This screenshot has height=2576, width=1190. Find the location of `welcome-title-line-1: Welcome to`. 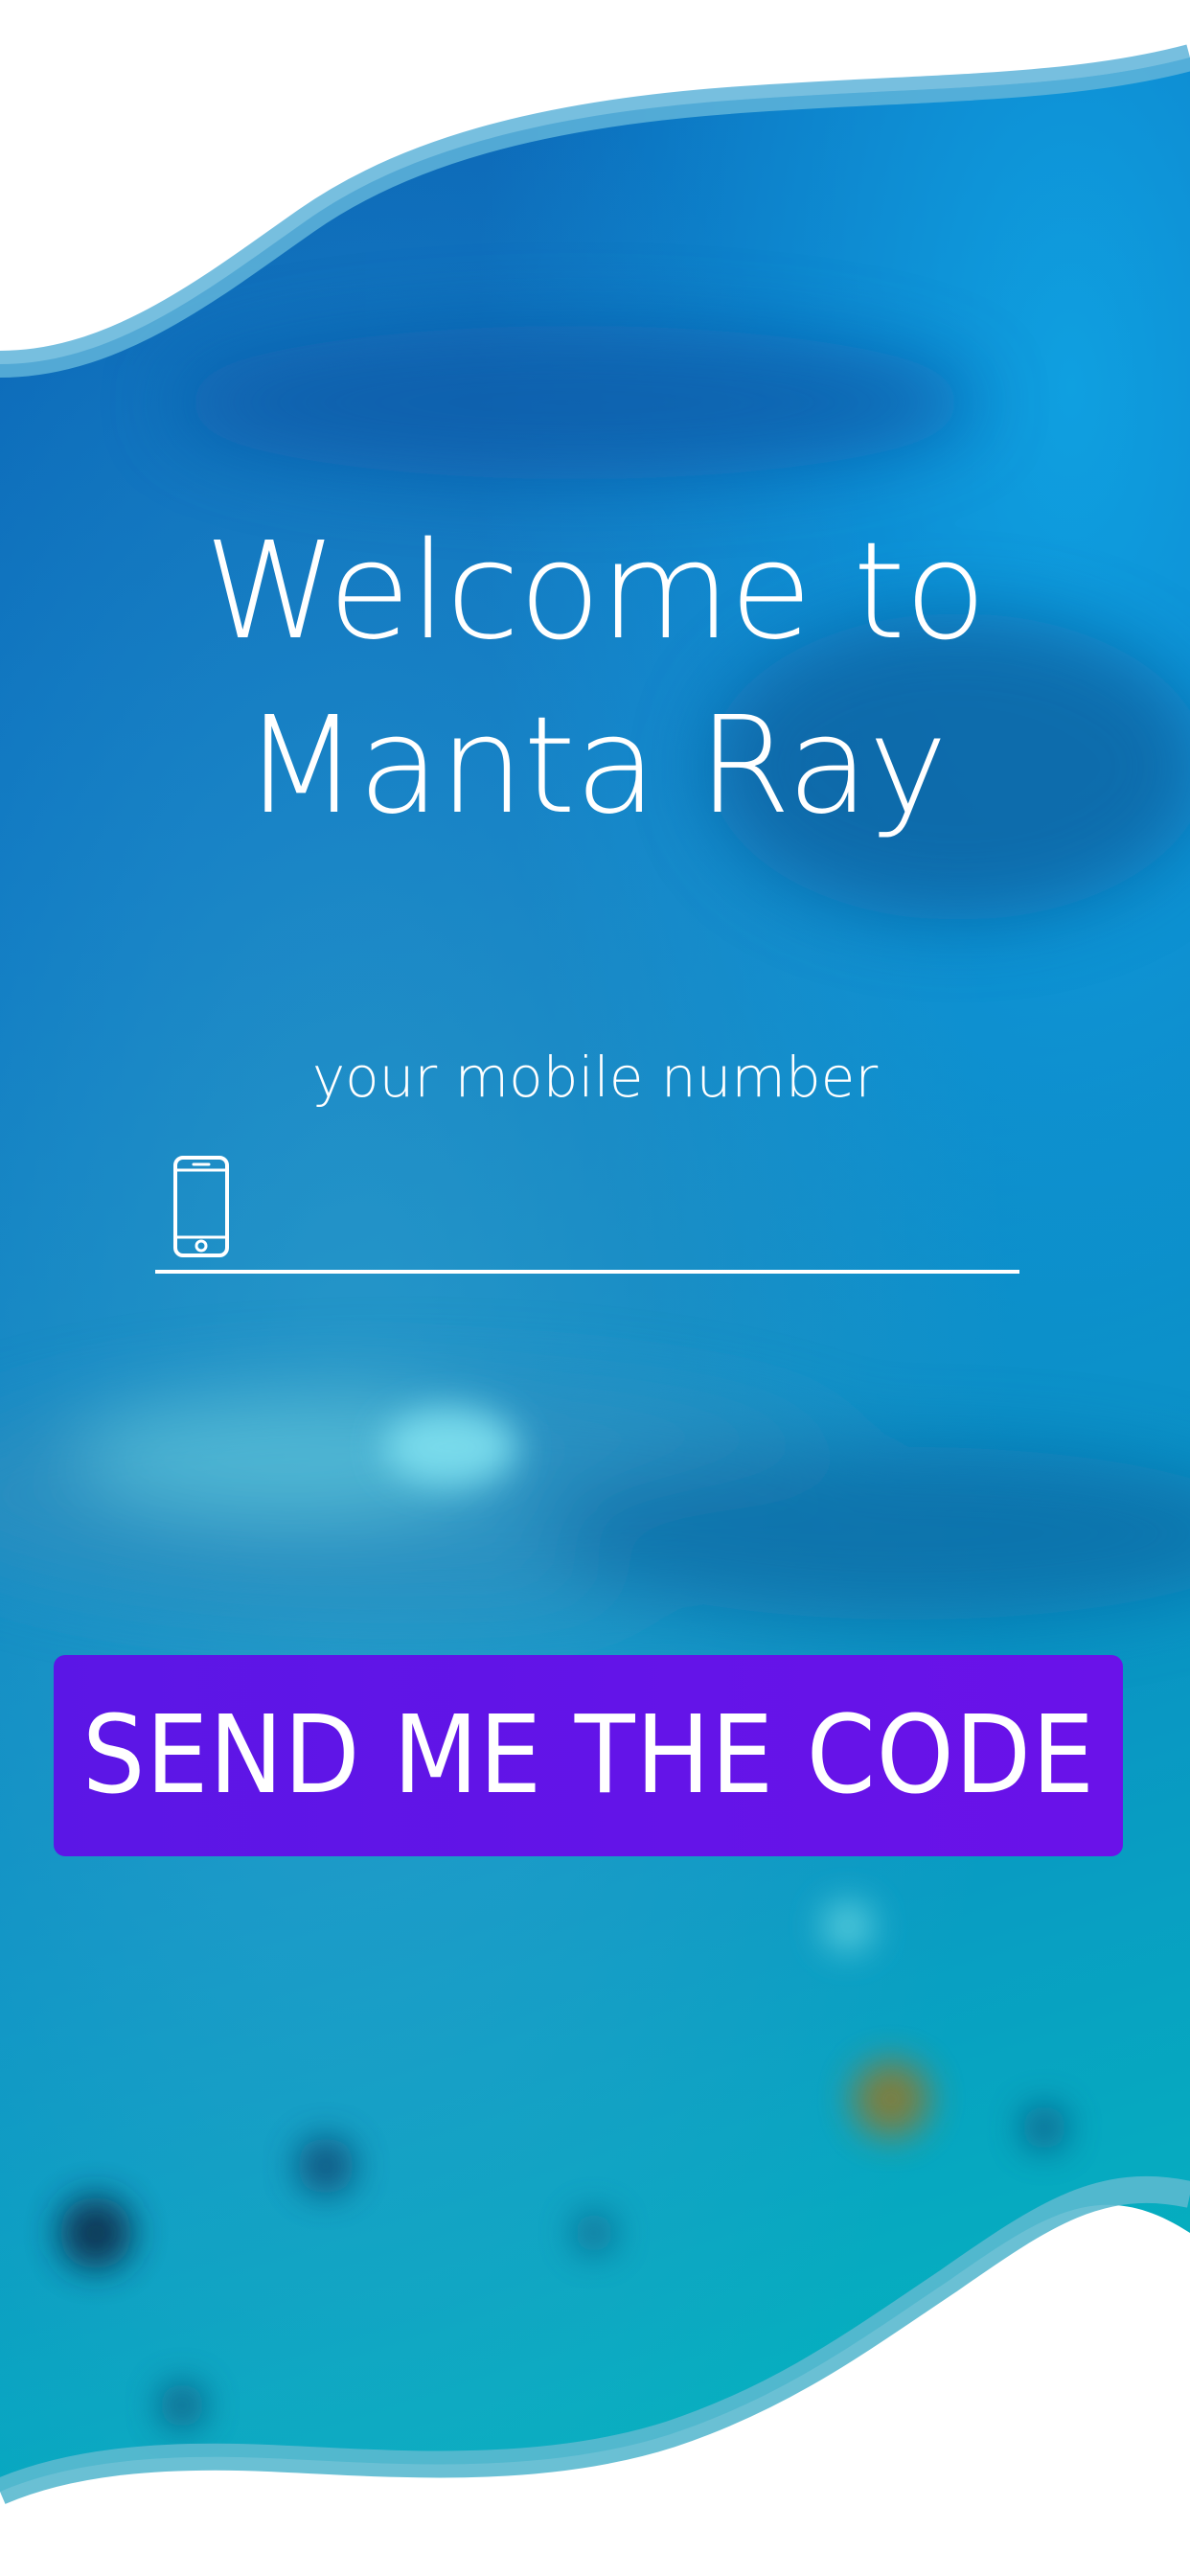

welcome-title-line-1: Welcome to is located at coordinates (595, 592).